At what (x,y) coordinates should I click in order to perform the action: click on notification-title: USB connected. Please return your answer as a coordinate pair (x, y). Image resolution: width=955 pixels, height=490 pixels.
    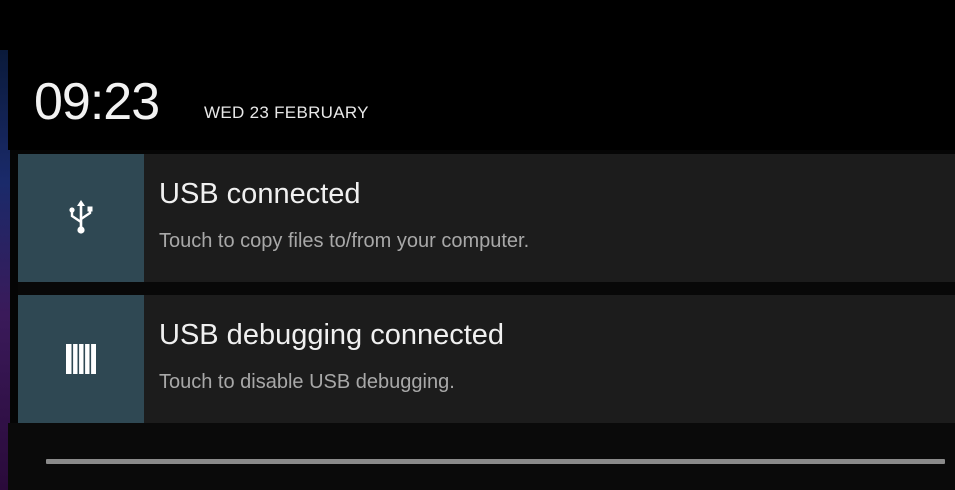
    Looking at the image, I should click on (260, 194).